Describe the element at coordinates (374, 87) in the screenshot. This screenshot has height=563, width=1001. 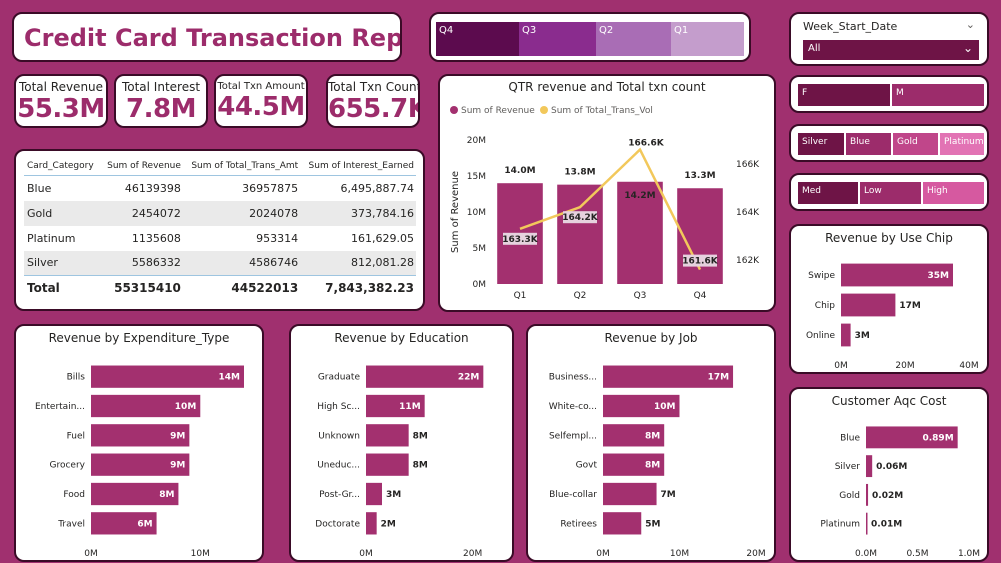
I see `kpi-label: Total Txn Count` at that location.